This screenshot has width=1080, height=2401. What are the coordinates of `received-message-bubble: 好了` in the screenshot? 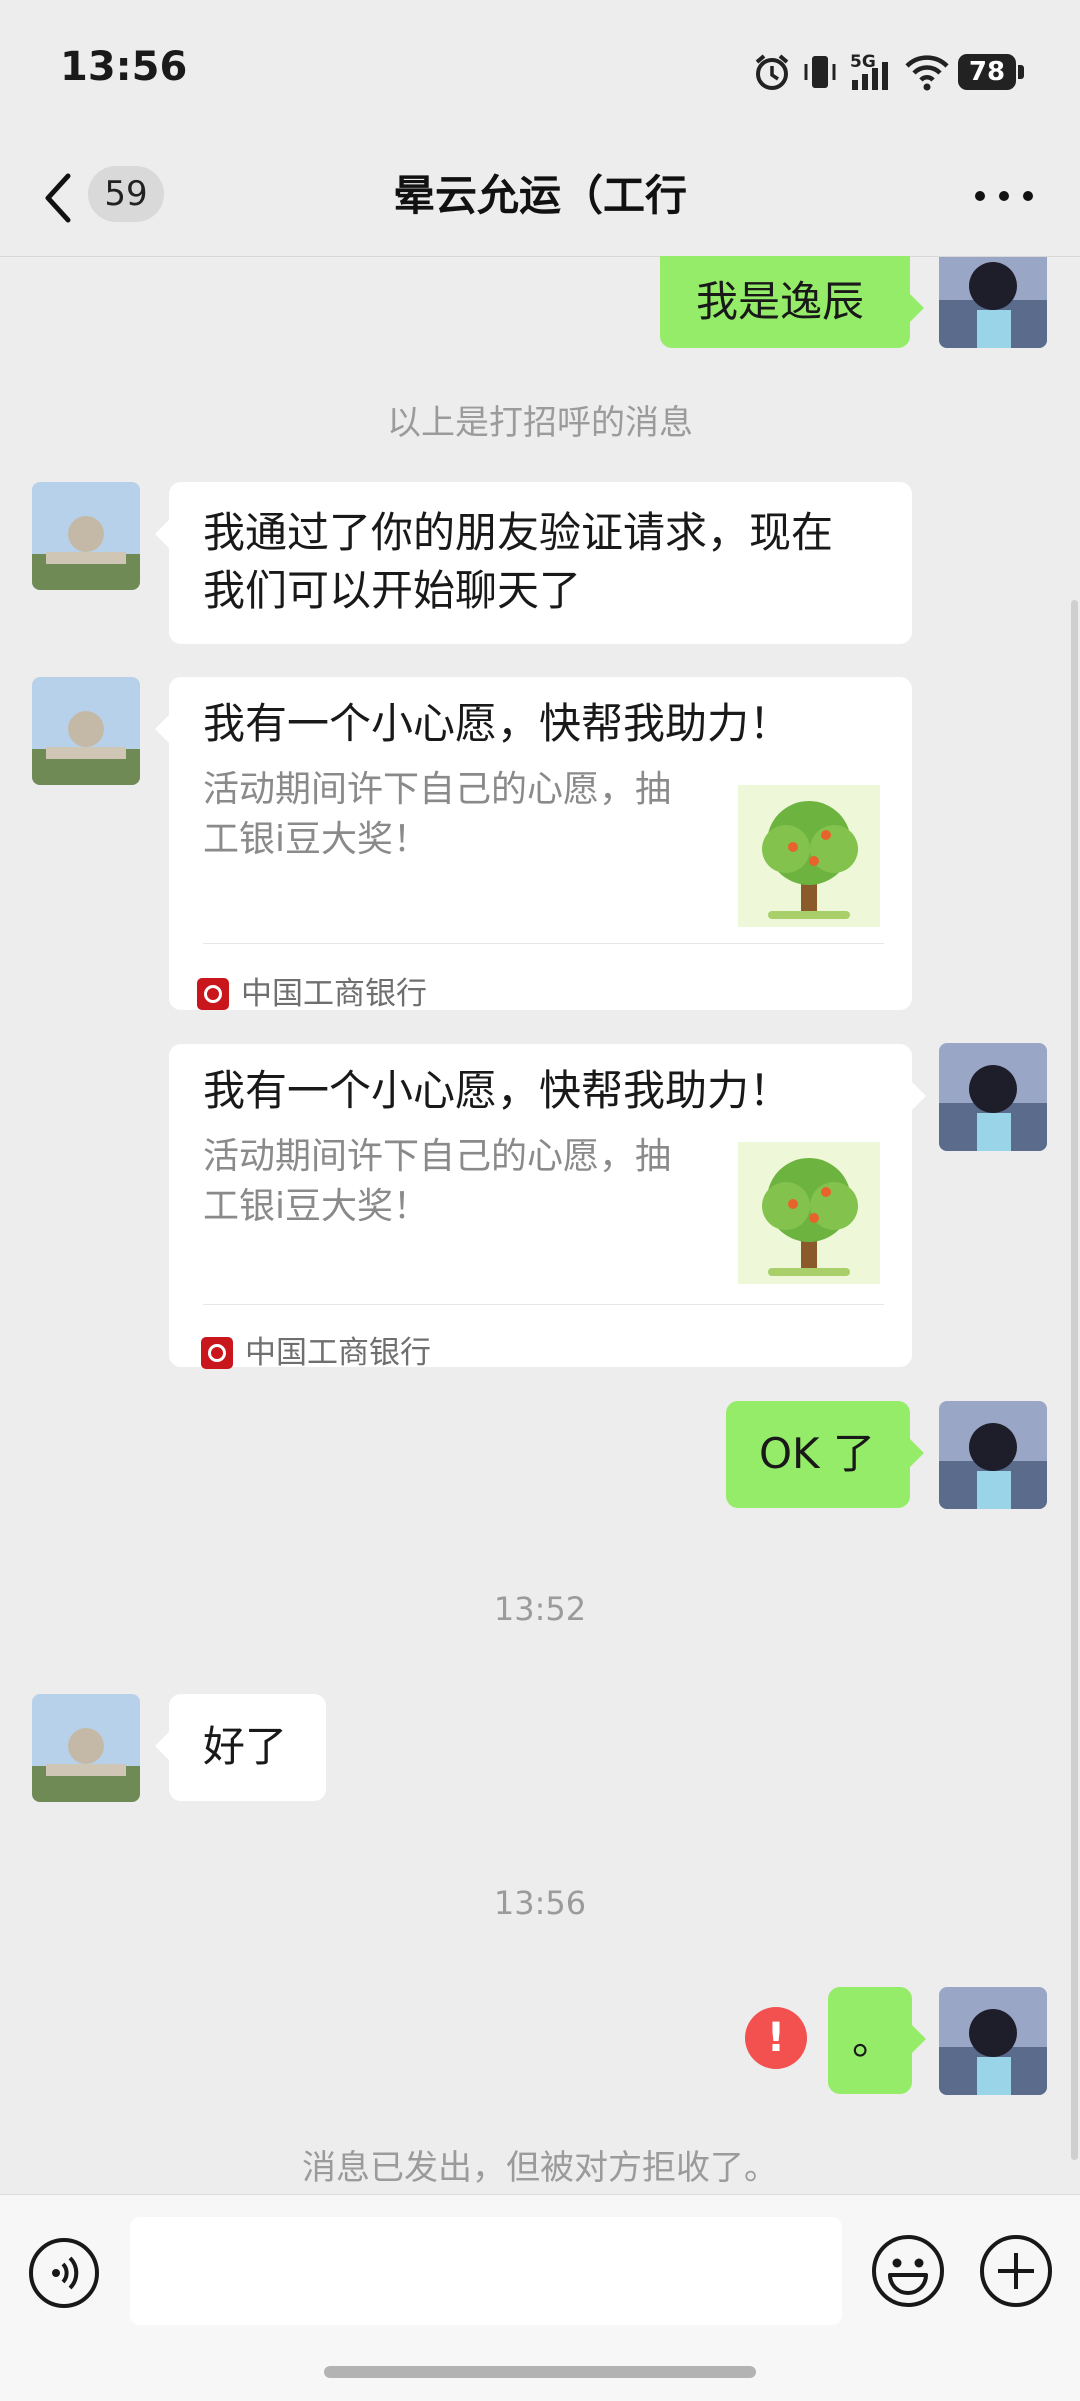 It's located at (240, 1747).